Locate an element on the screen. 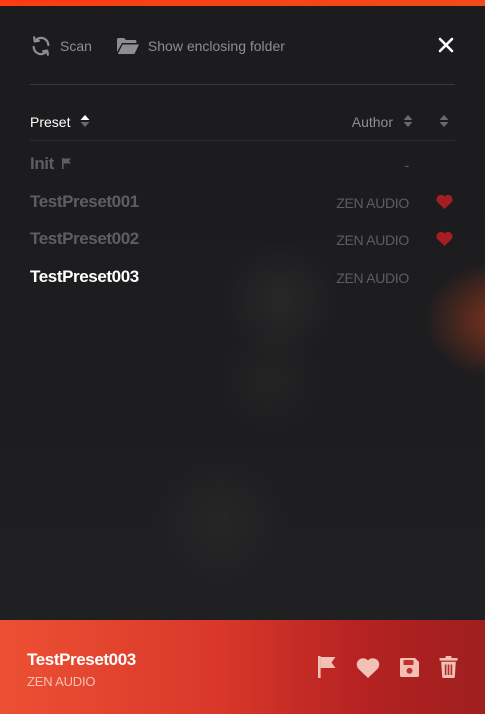 The image size is (485, 714). scan-button: Scan is located at coordinates (61, 46).